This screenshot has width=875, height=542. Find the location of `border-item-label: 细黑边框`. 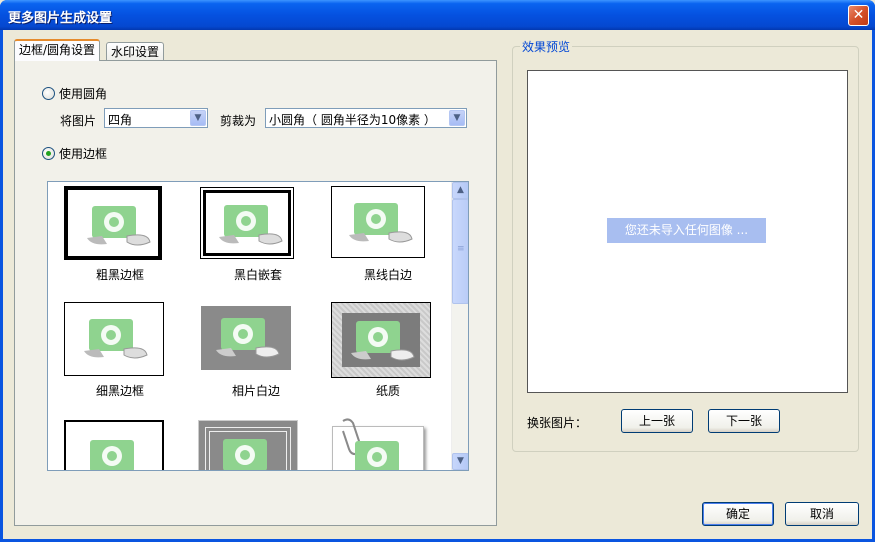

border-item-label: 细黑边框 is located at coordinates (119, 391).